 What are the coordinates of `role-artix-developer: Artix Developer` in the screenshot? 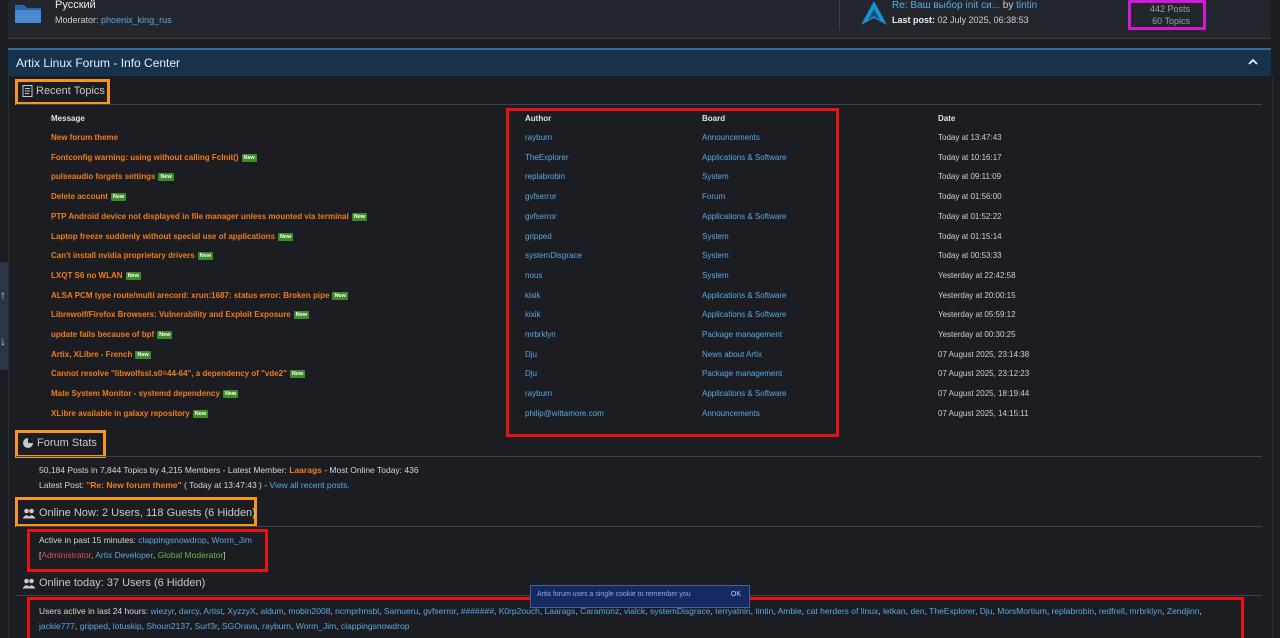 It's located at (124, 555).